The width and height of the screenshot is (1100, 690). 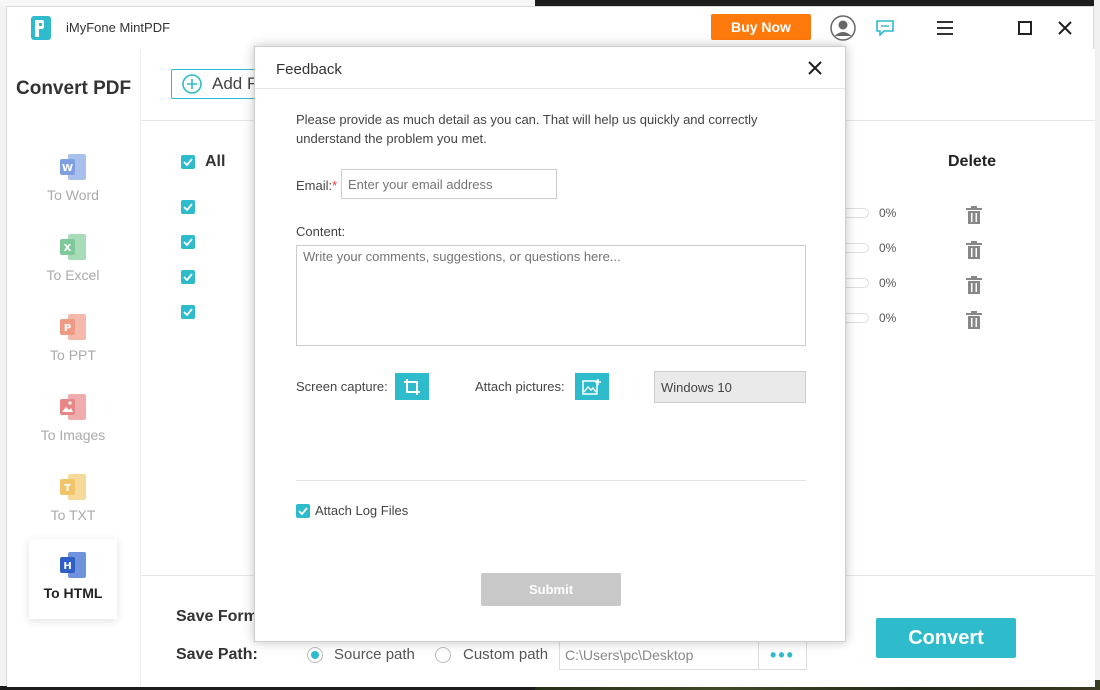 What do you see at coordinates (342, 386) in the screenshot?
I see `screen-capture-label: Screen capture:` at bounding box center [342, 386].